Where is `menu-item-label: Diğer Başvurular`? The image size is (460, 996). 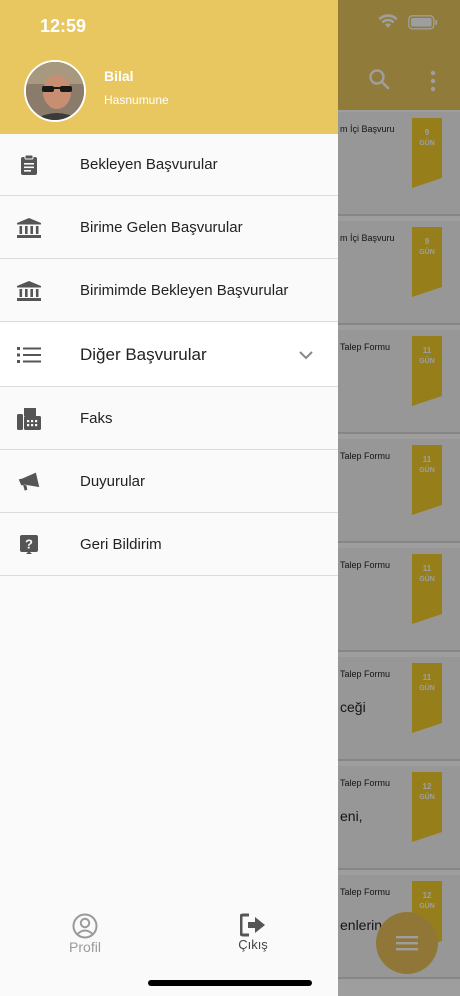 menu-item-label: Diğer Başvurular is located at coordinates (143, 354).